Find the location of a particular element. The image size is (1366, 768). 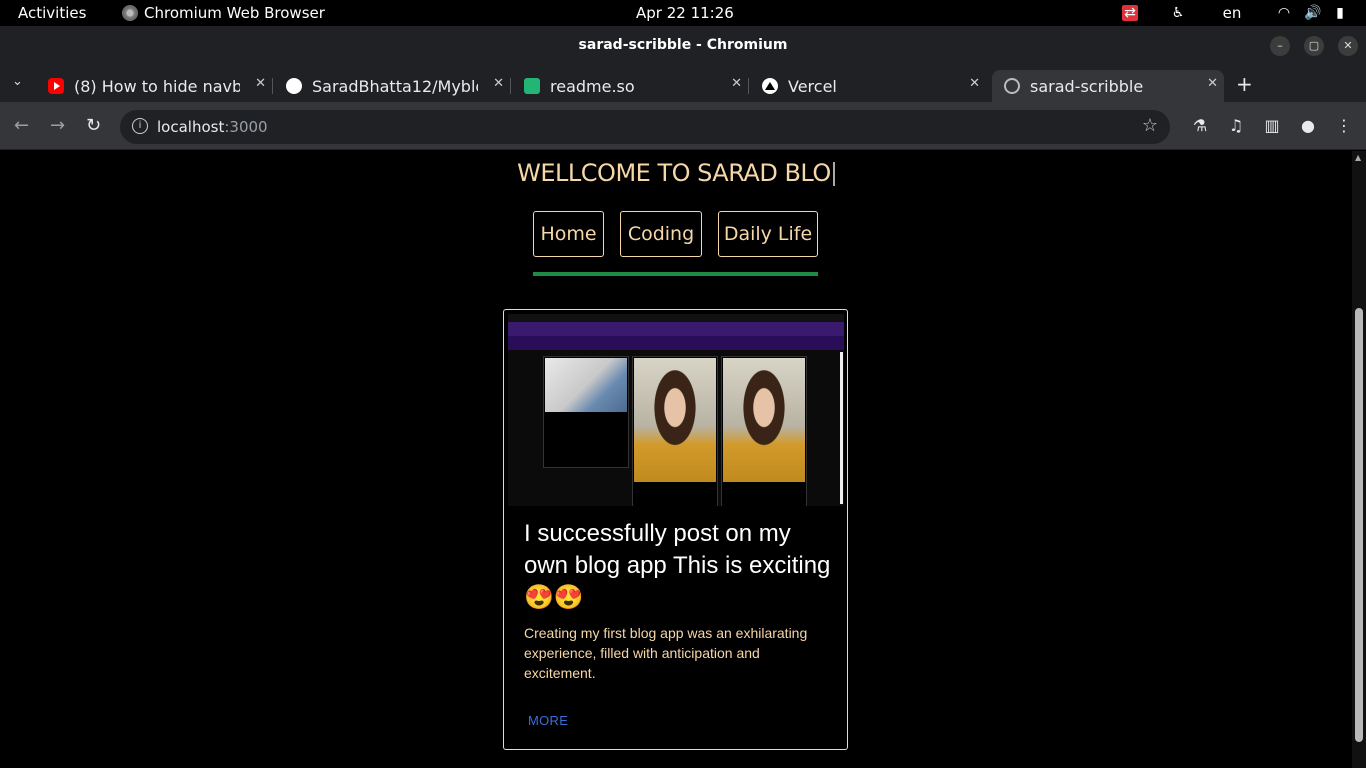

vercel-icon is located at coordinates (770, 86).